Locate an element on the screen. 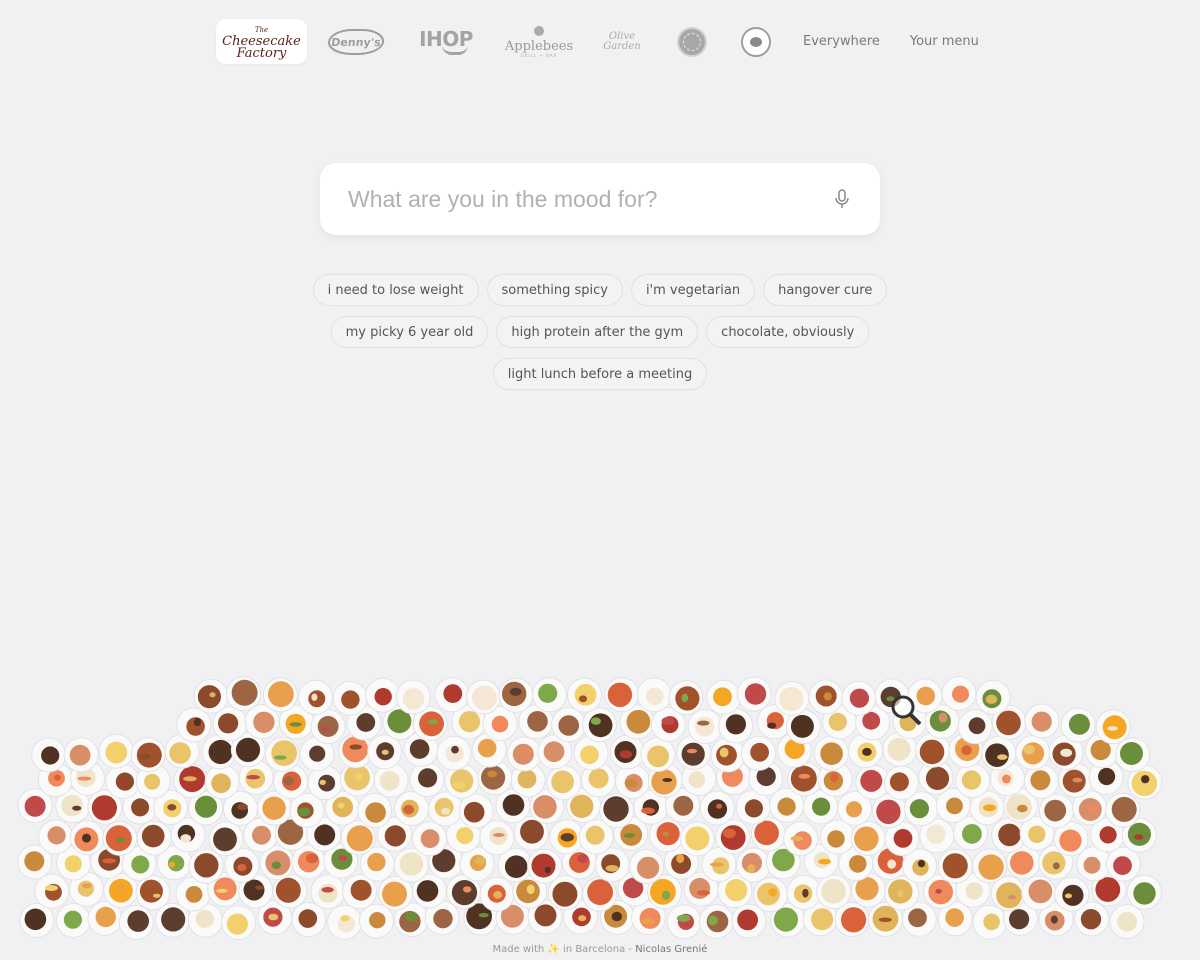 This screenshot has width=1200, height=960. suggestion-chip: i need to lose weight is located at coordinates (395, 290).